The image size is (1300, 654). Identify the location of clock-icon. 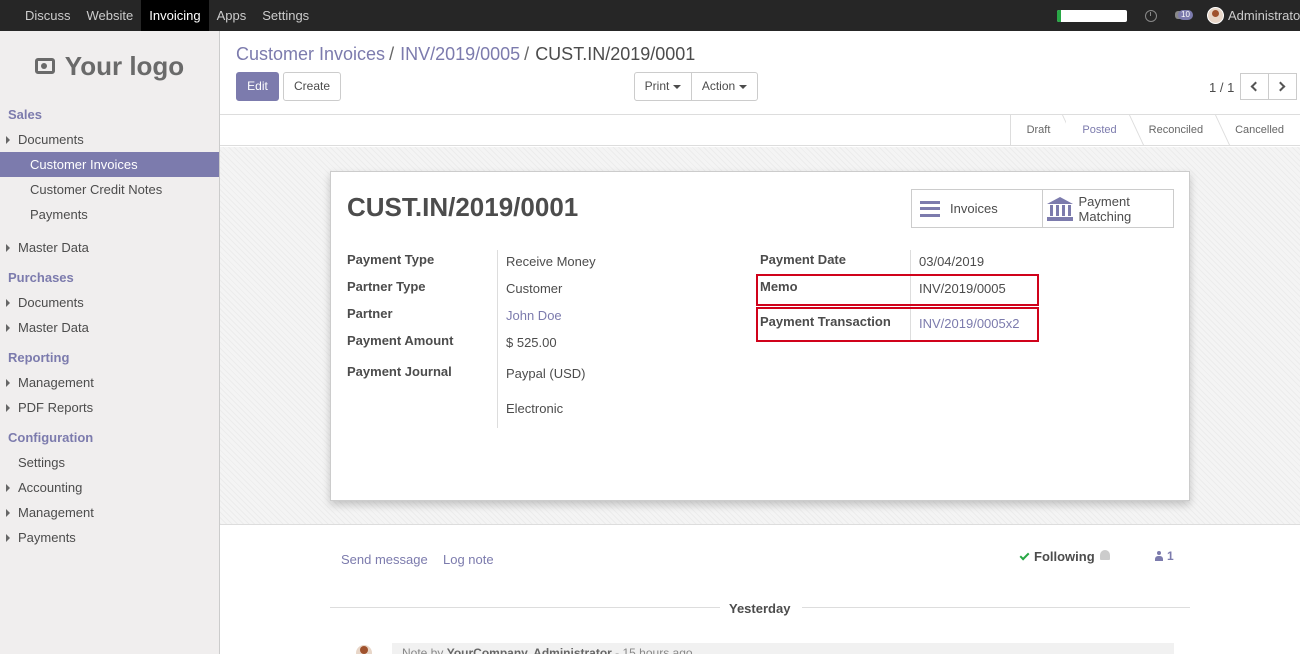
(1151, 15).